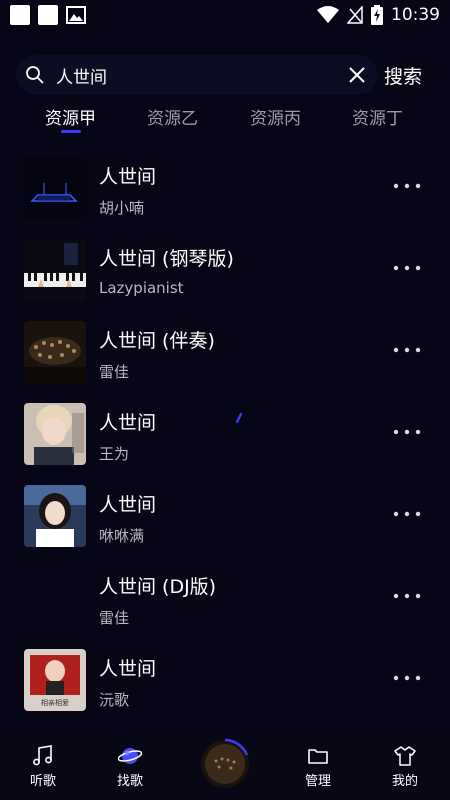  Describe the element at coordinates (225, 15) in the screenshot. I see `status-bar: 10:39` at that location.